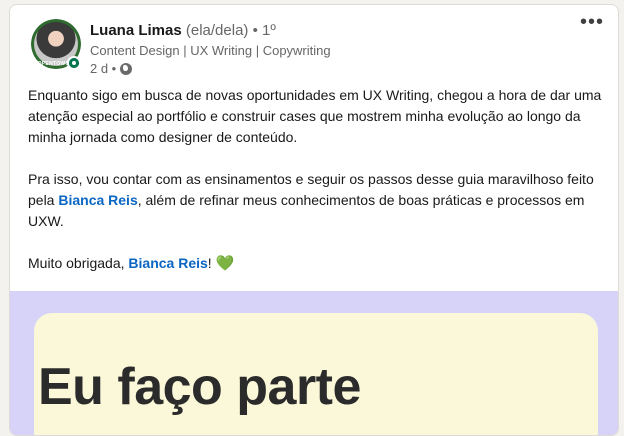 The width and height of the screenshot is (624, 436). Describe the element at coordinates (592, 23) in the screenshot. I see `more-options-icon: •••` at that location.